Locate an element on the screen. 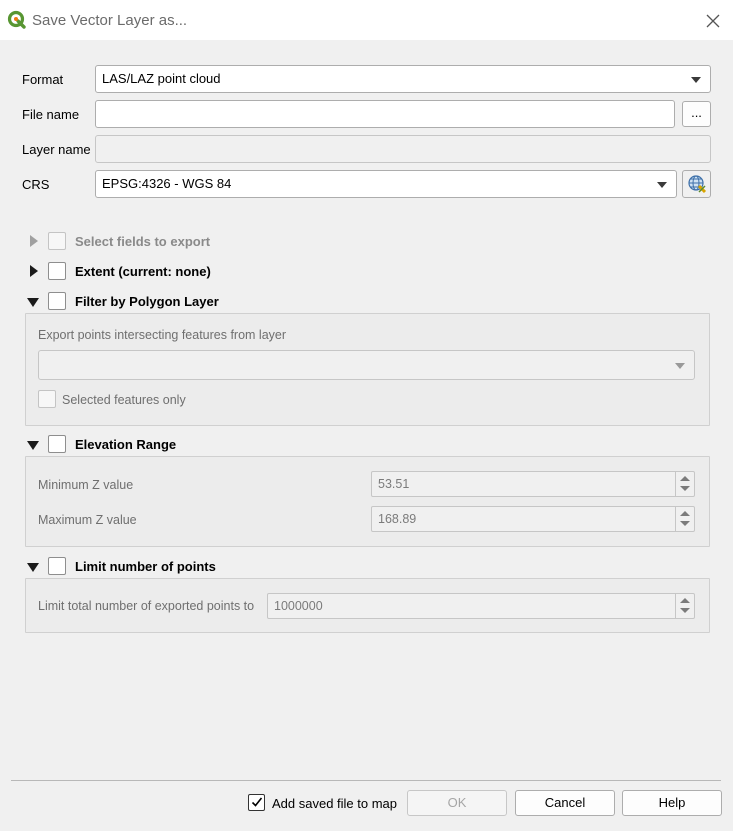 The height and width of the screenshot is (831, 733). section-limit-points: Limit number of points is located at coordinates (145, 566).